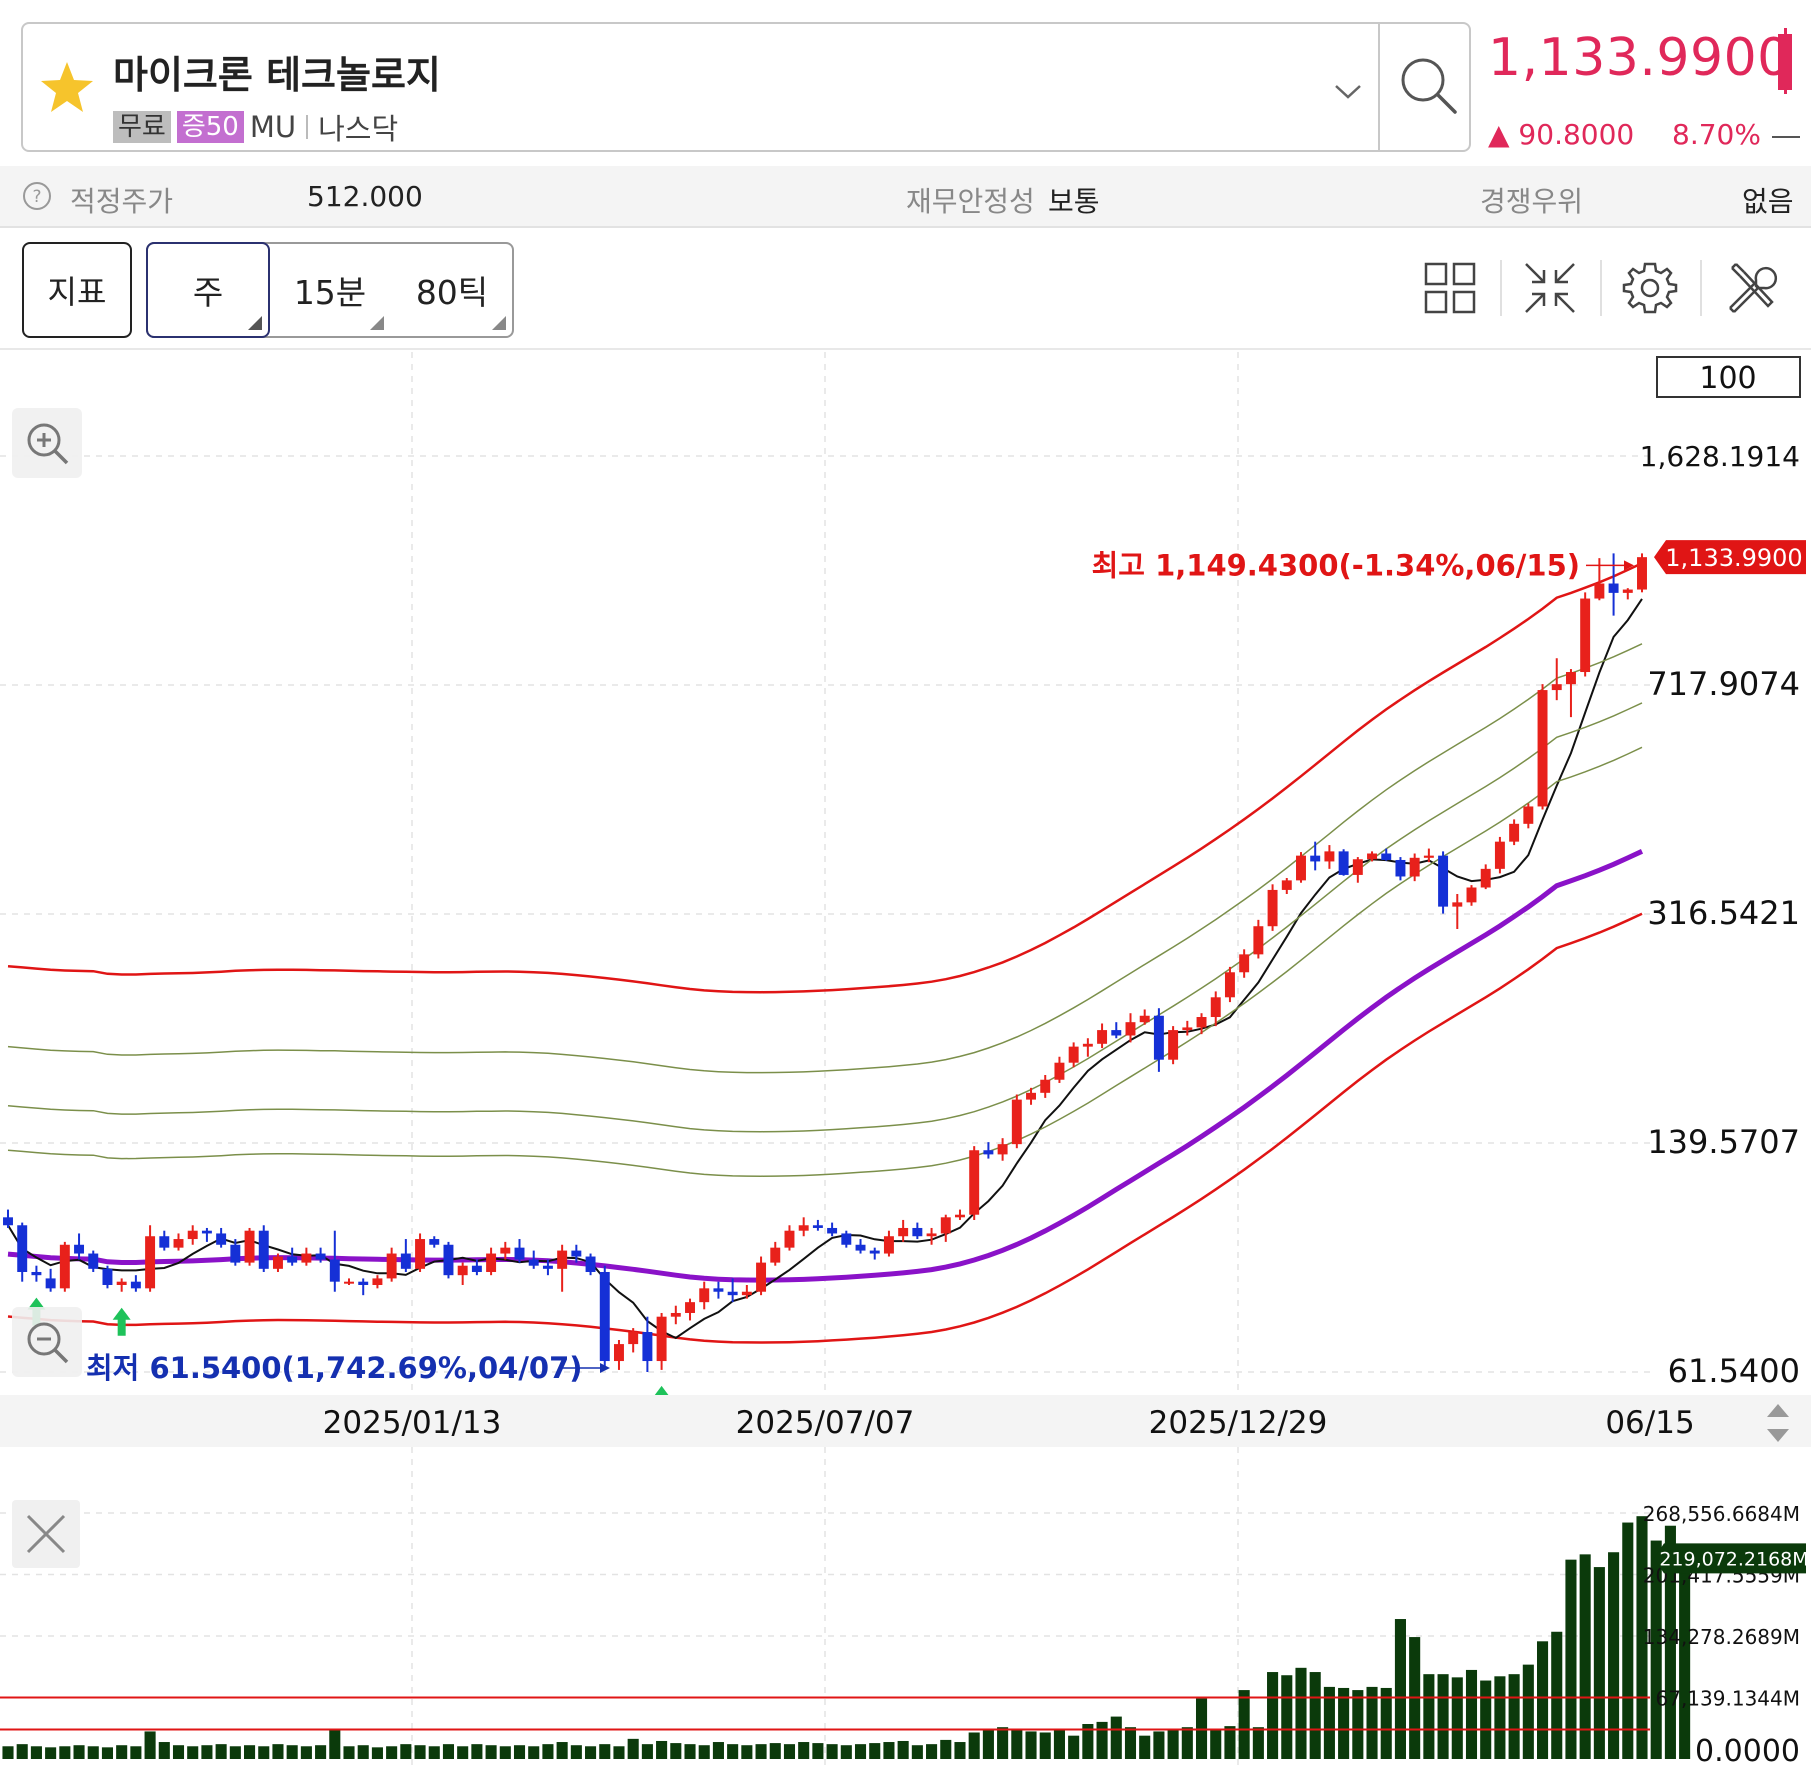  Describe the element at coordinates (377, 323) in the screenshot. I see `corner-triangle-icon` at that location.